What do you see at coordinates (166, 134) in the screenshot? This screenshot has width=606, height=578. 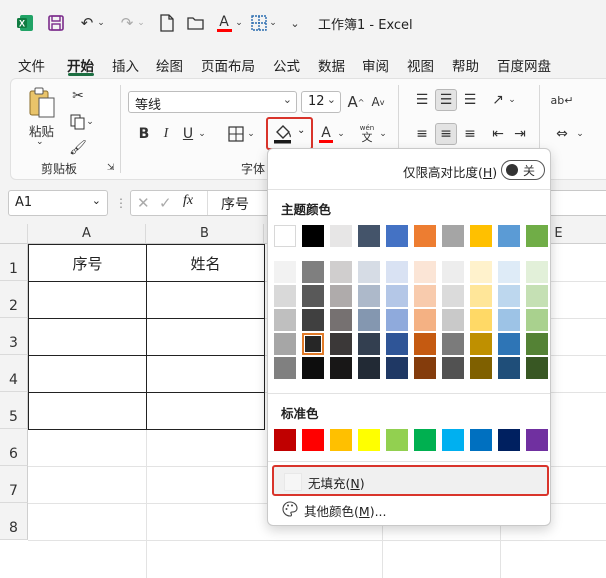 I see `italic-button: I` at bounding box center [166, 134].